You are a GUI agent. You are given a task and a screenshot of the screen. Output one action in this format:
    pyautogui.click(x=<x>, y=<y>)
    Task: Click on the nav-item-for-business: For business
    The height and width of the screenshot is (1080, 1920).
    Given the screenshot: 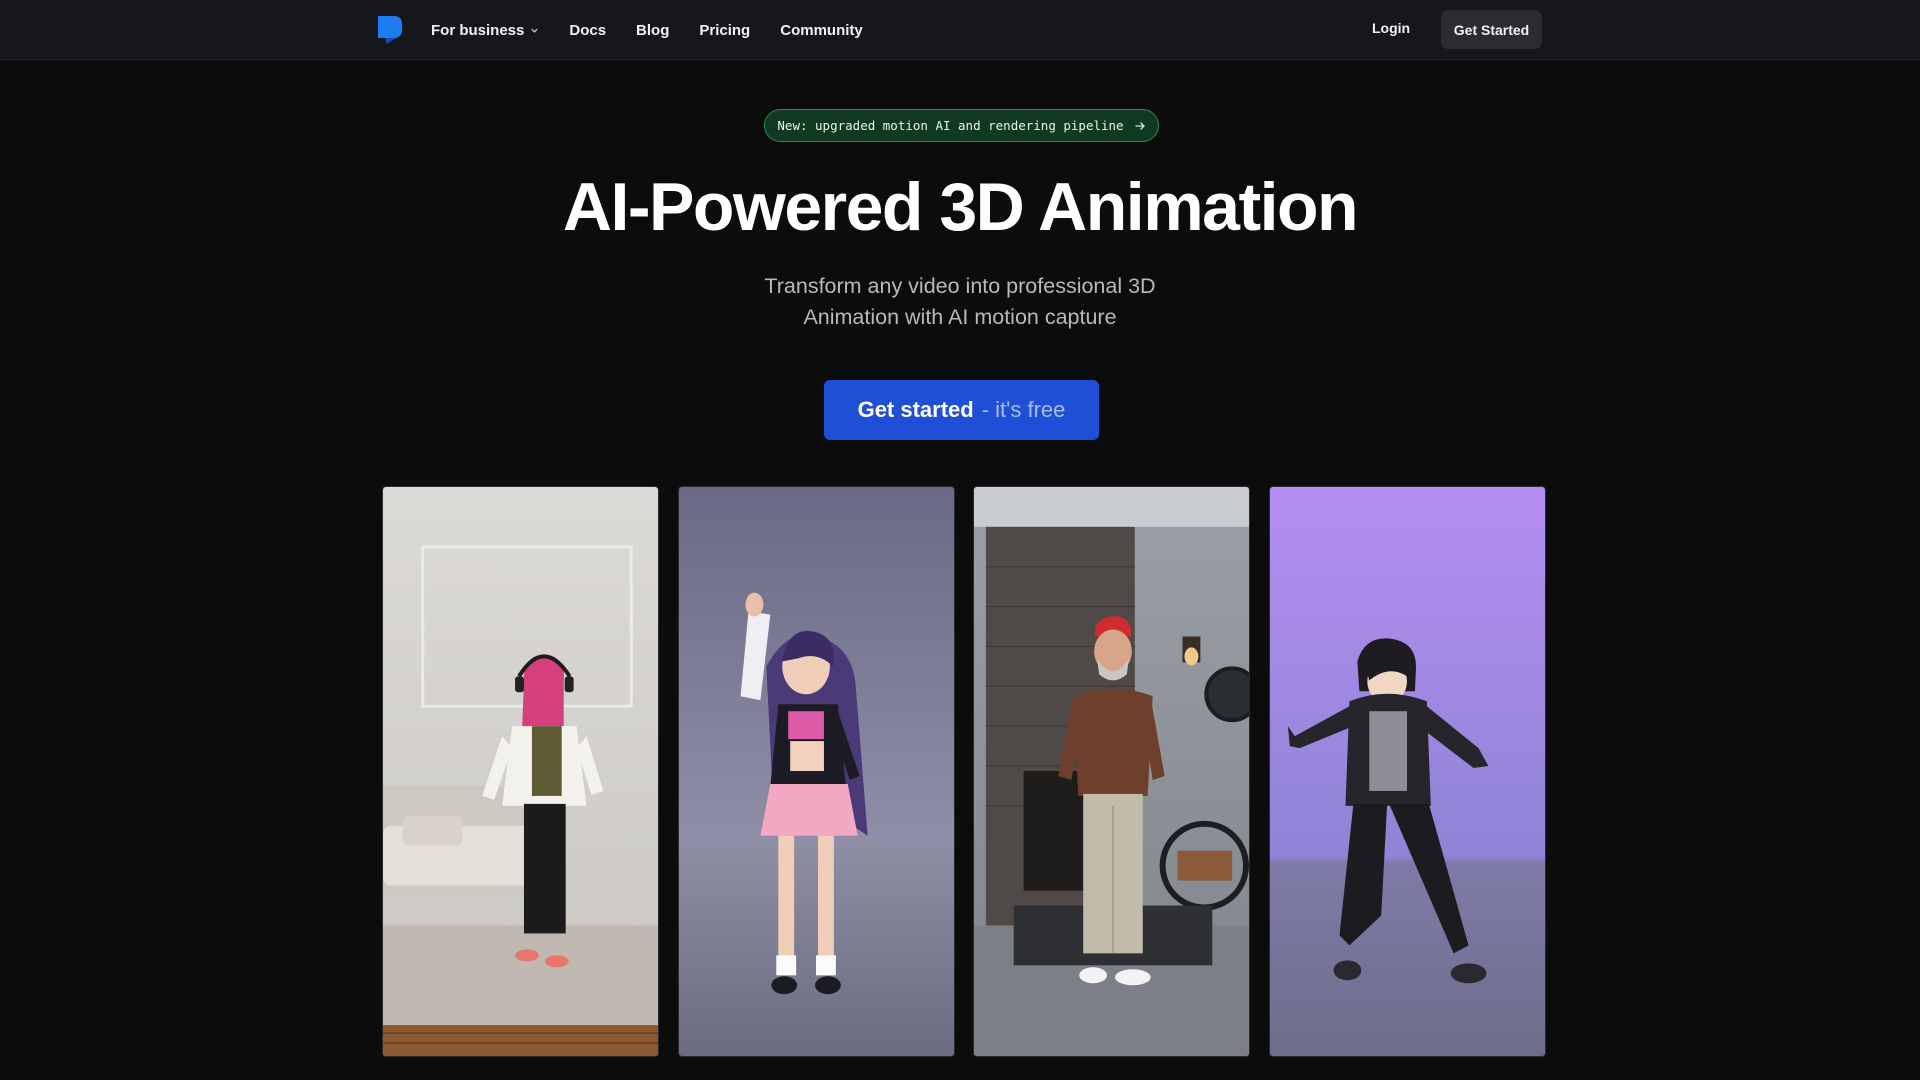 What is the action you would take?
    pyautogui.click(x=485, y=30)
    